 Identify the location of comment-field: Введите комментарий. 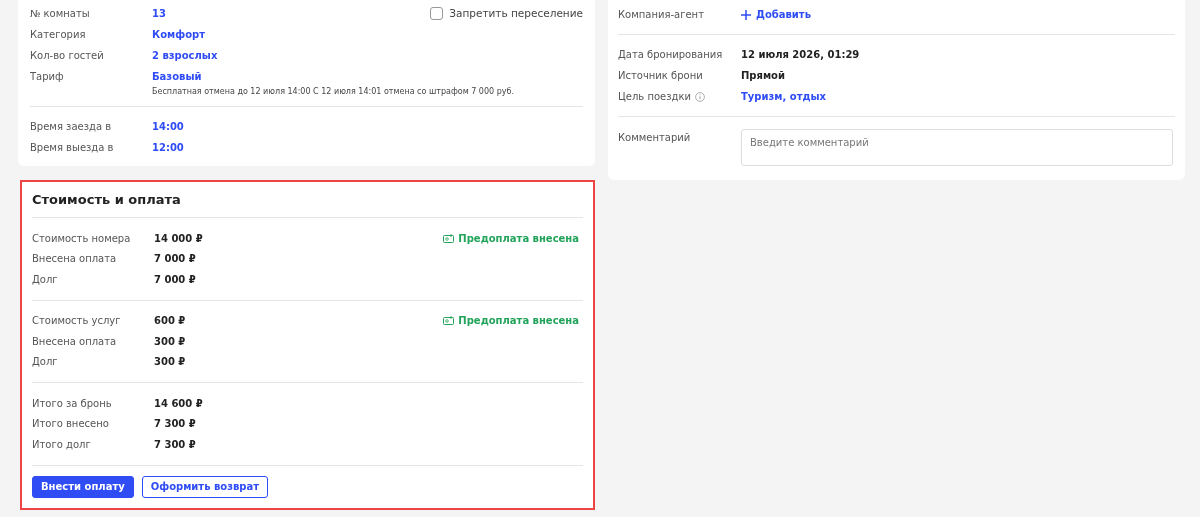
(957, 147).